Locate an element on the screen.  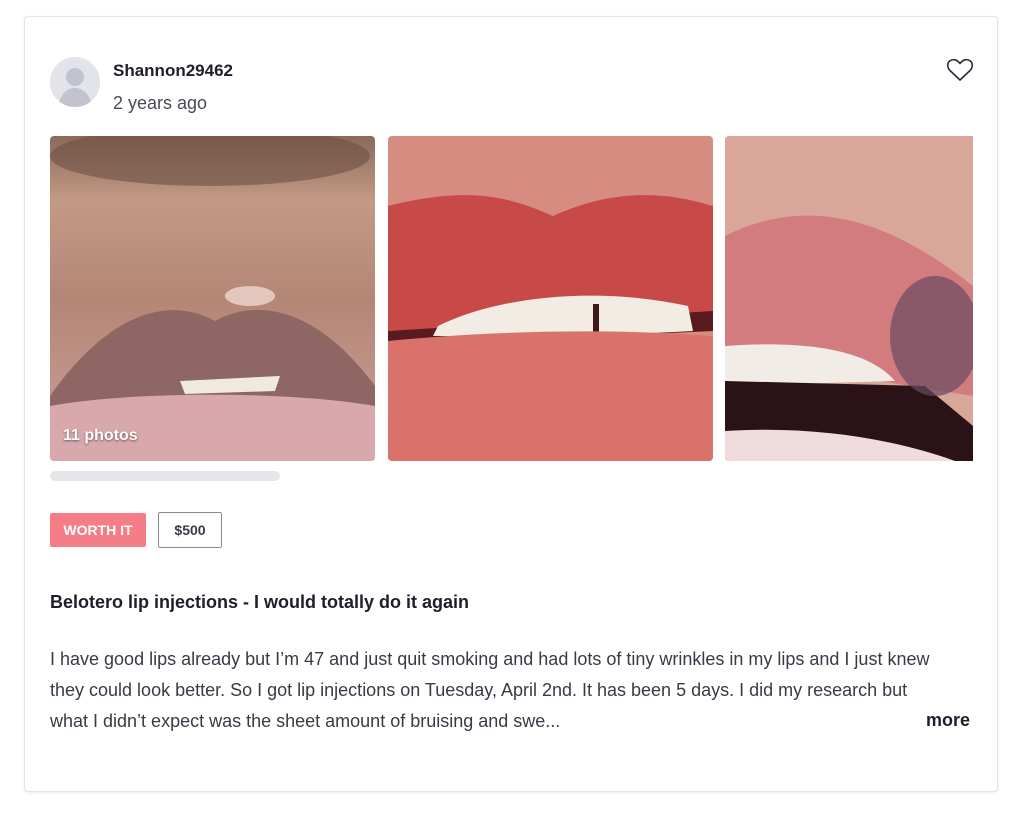
worth-it-badge: WORTH IT is located at coordinates (98, 530).